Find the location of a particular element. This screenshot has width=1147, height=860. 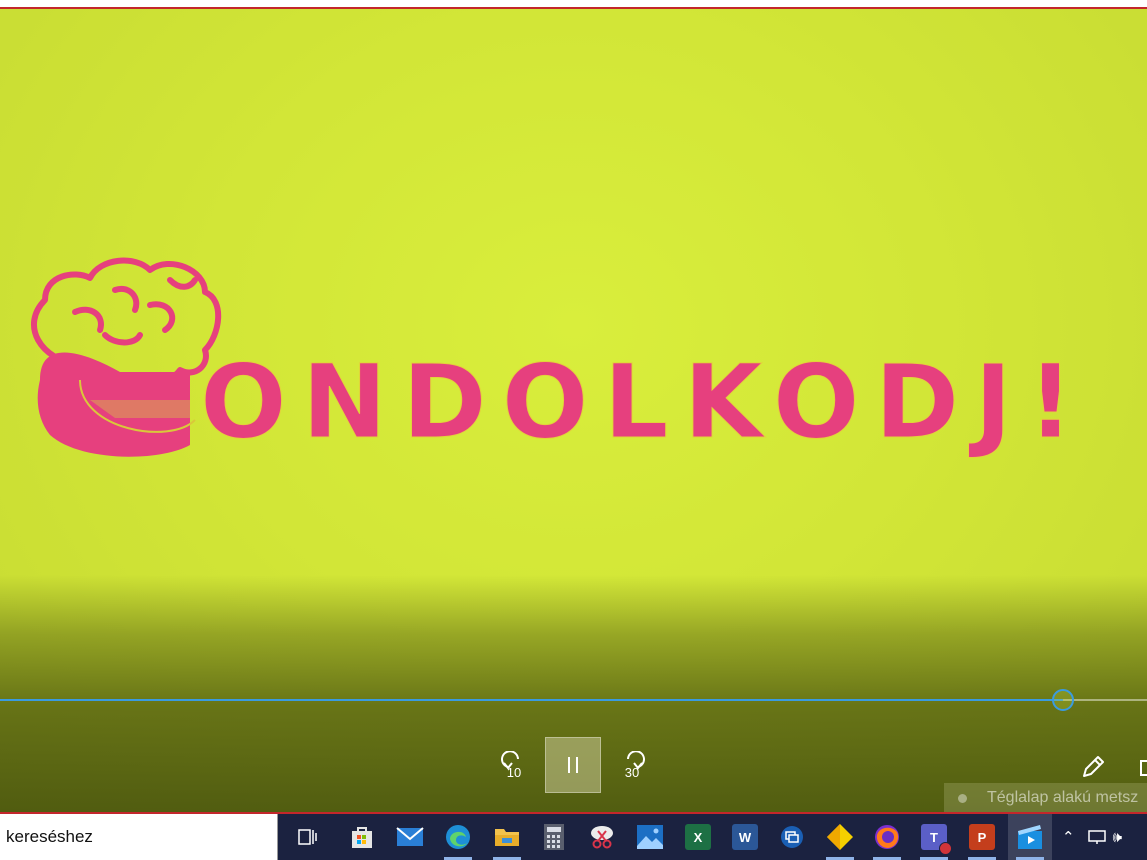

logo-wordmark: ONDOLKODJ! is located at coordinates (644, 402).